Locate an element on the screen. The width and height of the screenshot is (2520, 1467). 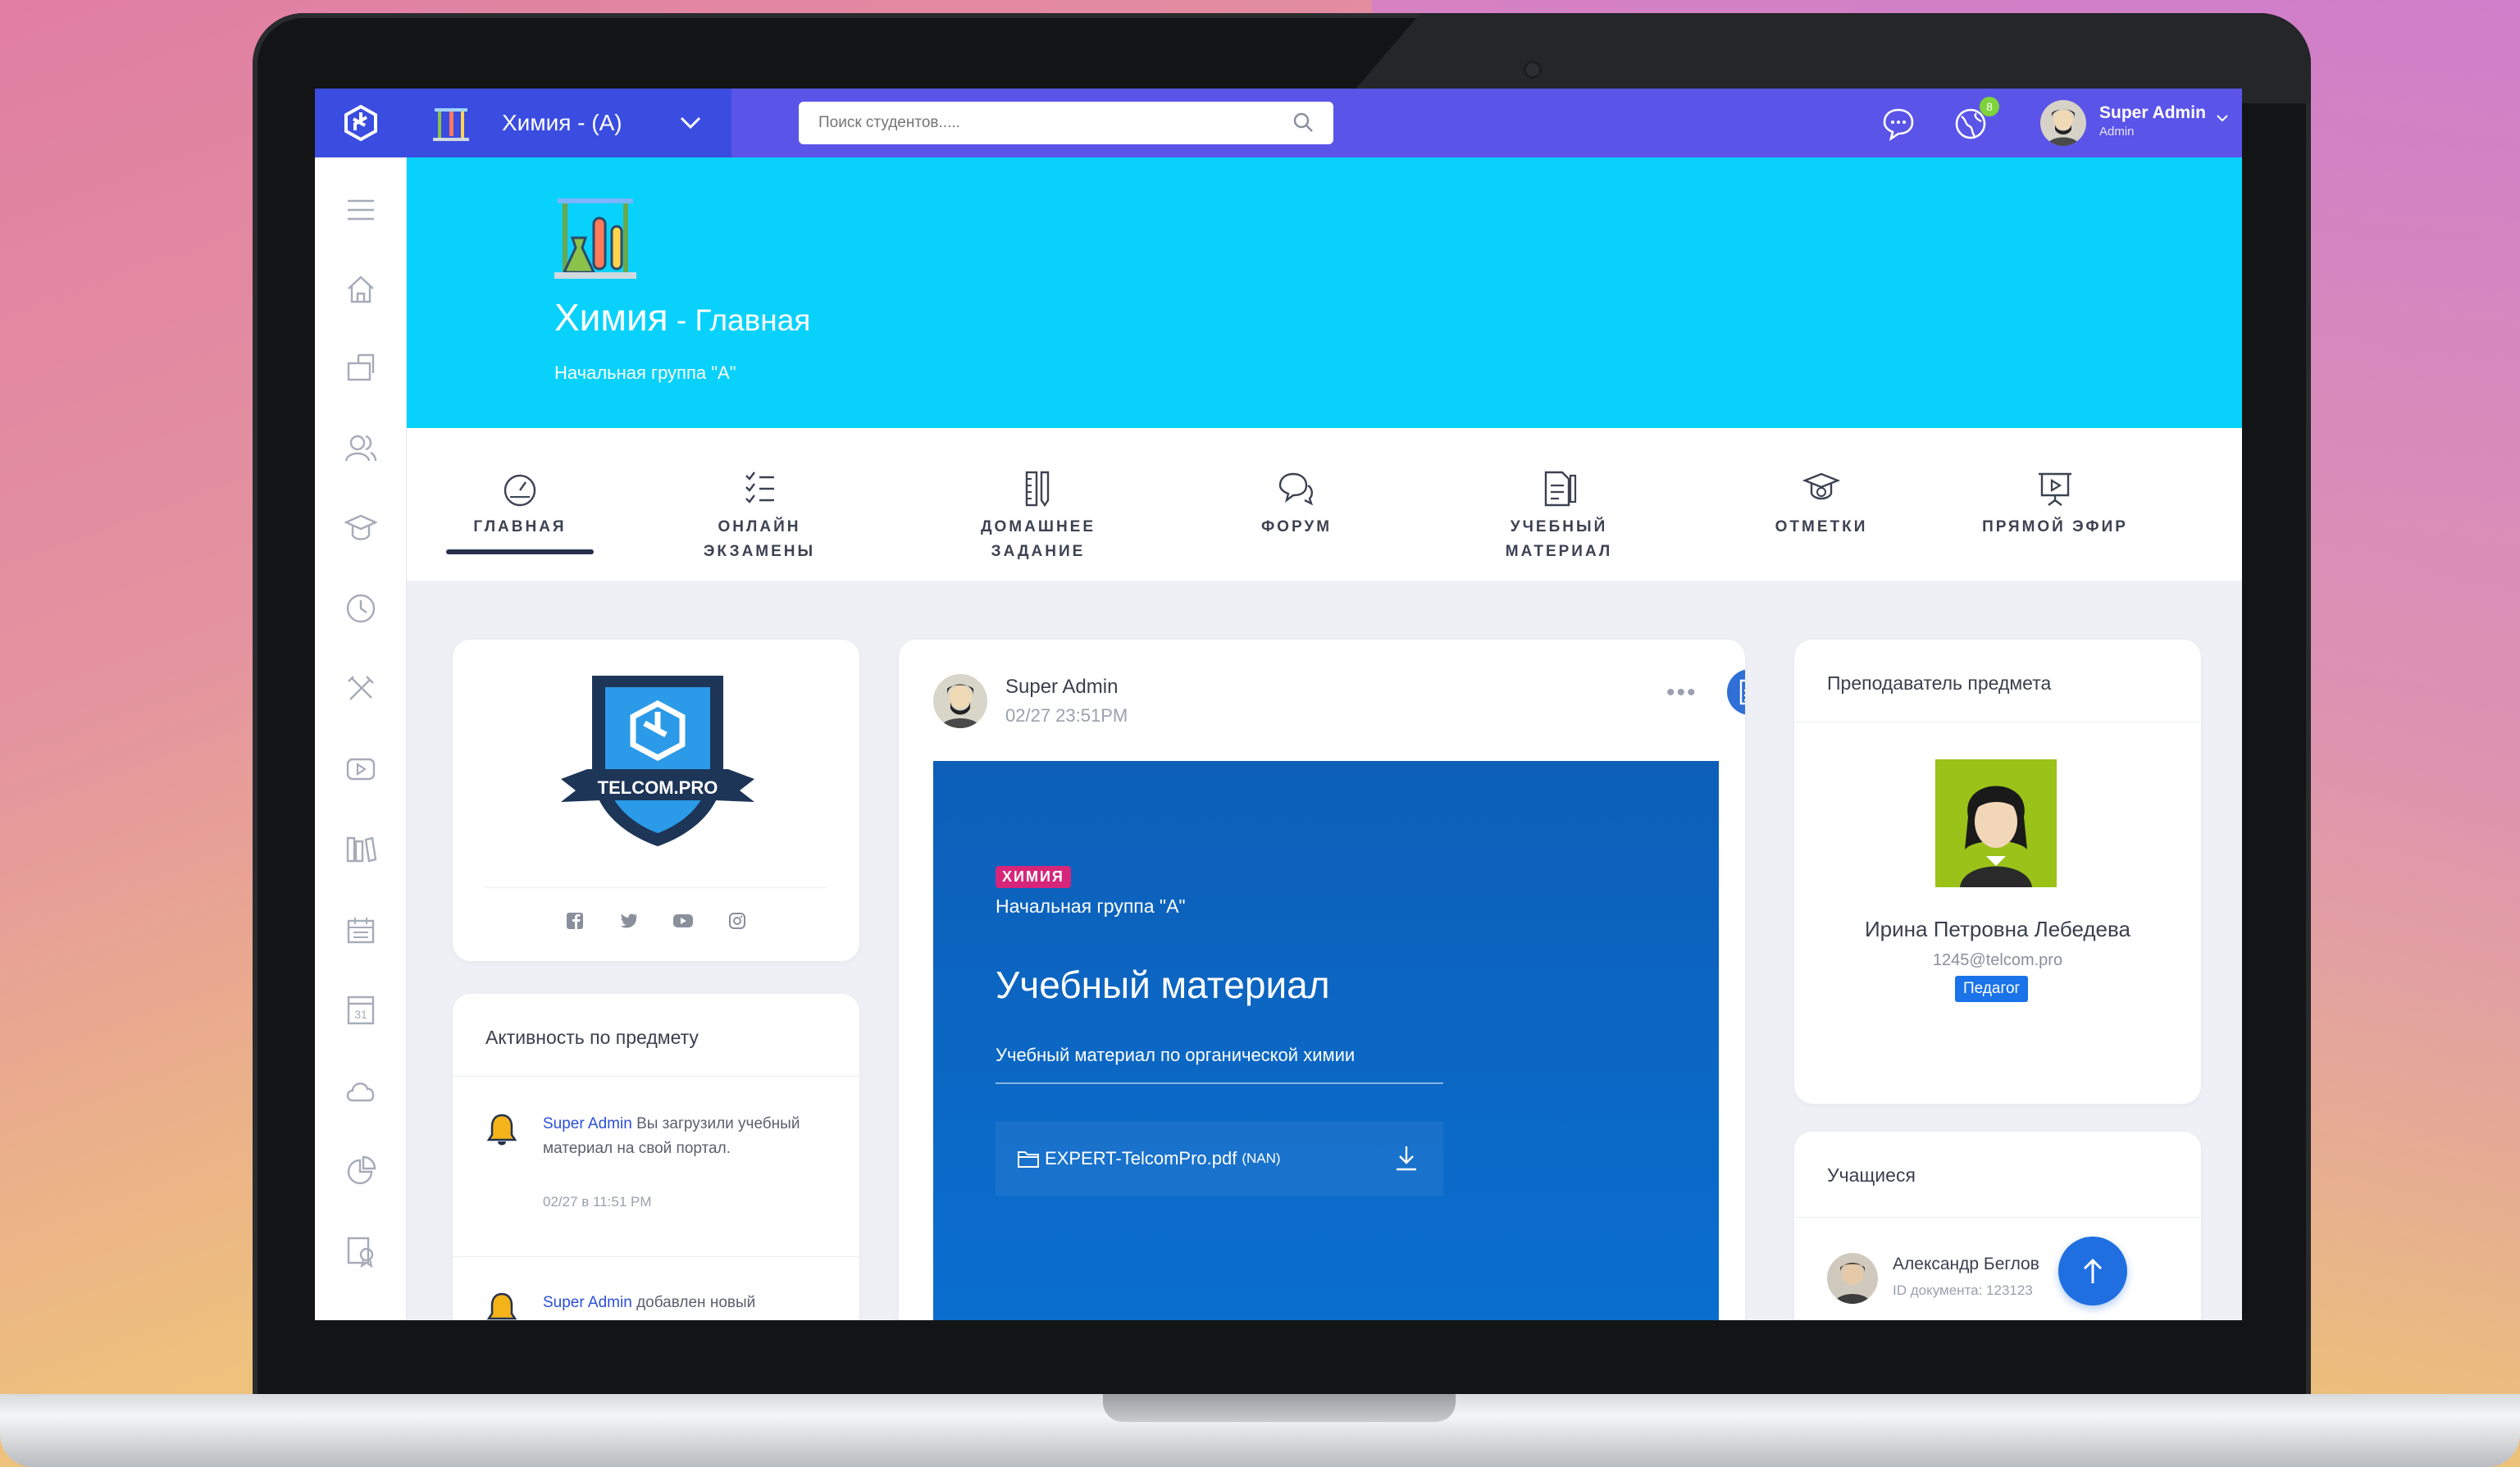
page-title-main: Химия is located at coordinates (611, 317).